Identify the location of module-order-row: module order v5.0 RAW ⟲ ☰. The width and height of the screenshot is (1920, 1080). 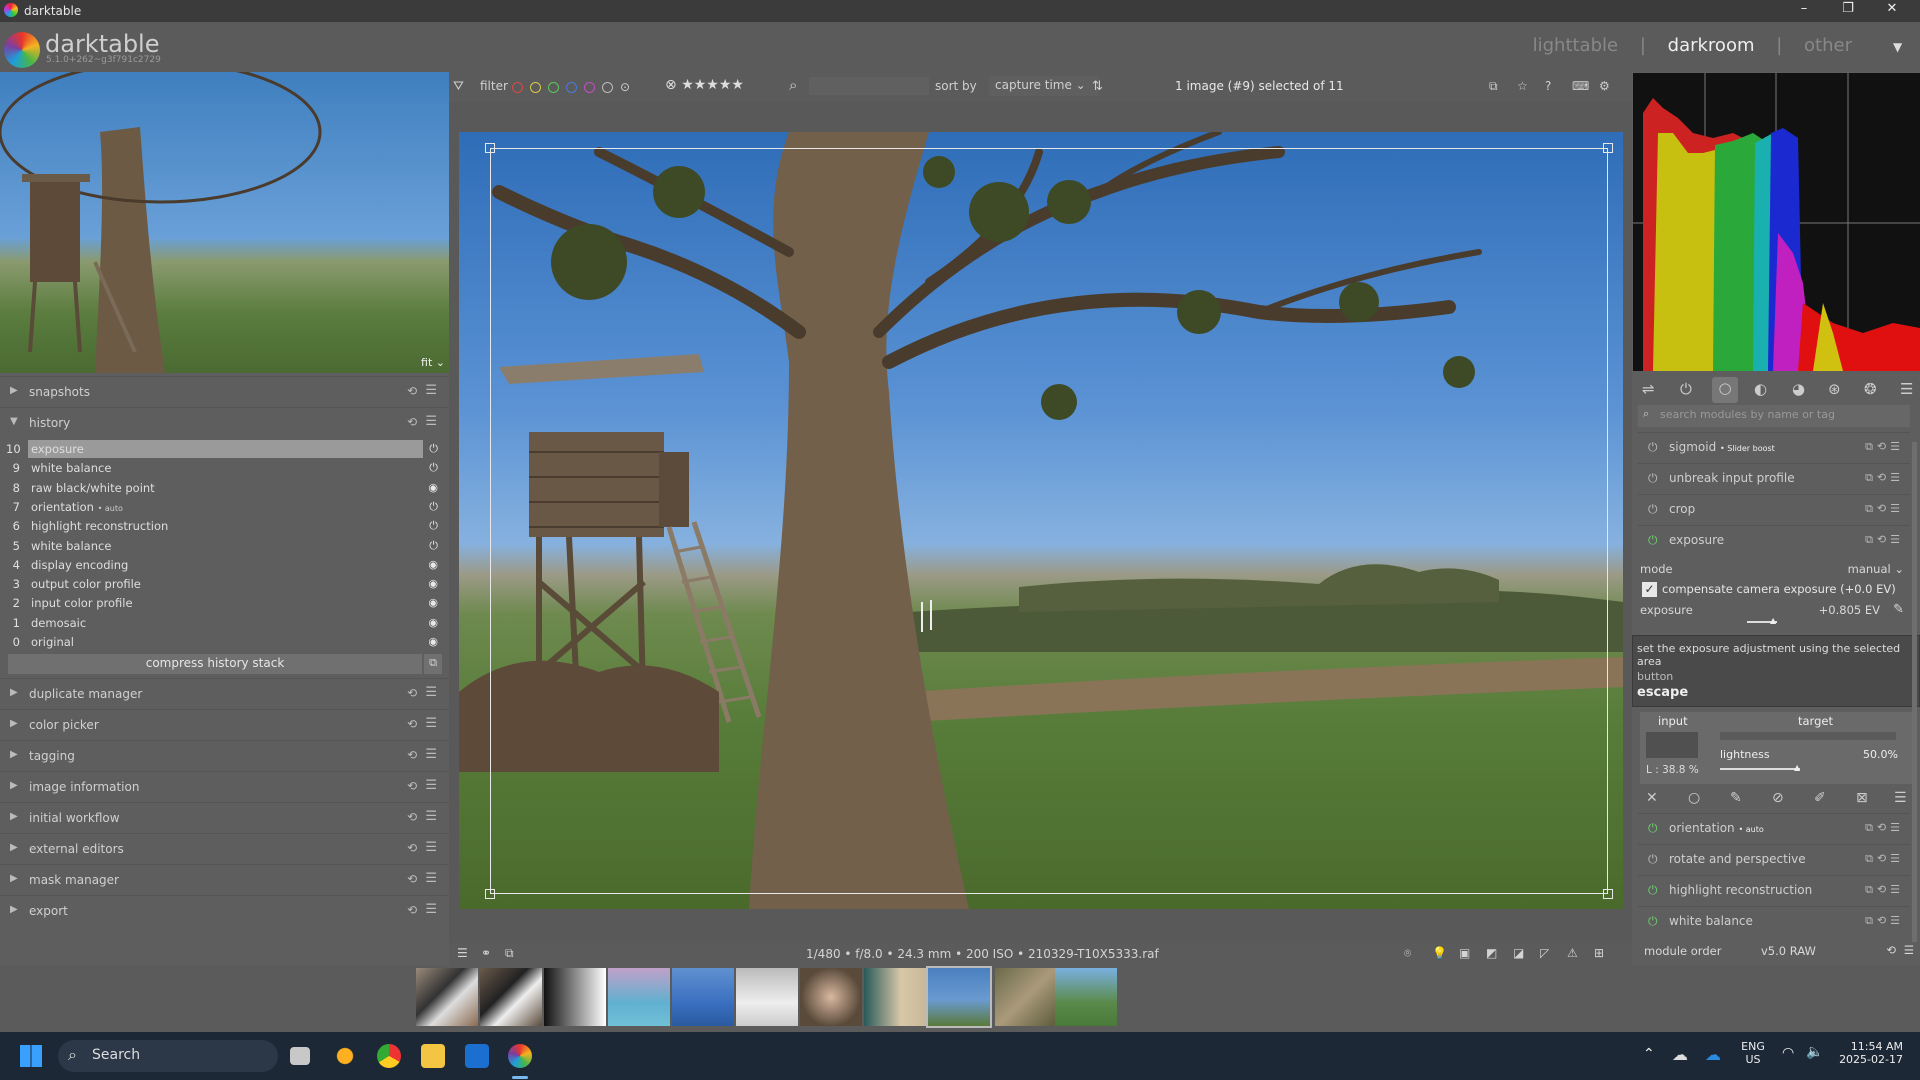
(1779, 952).